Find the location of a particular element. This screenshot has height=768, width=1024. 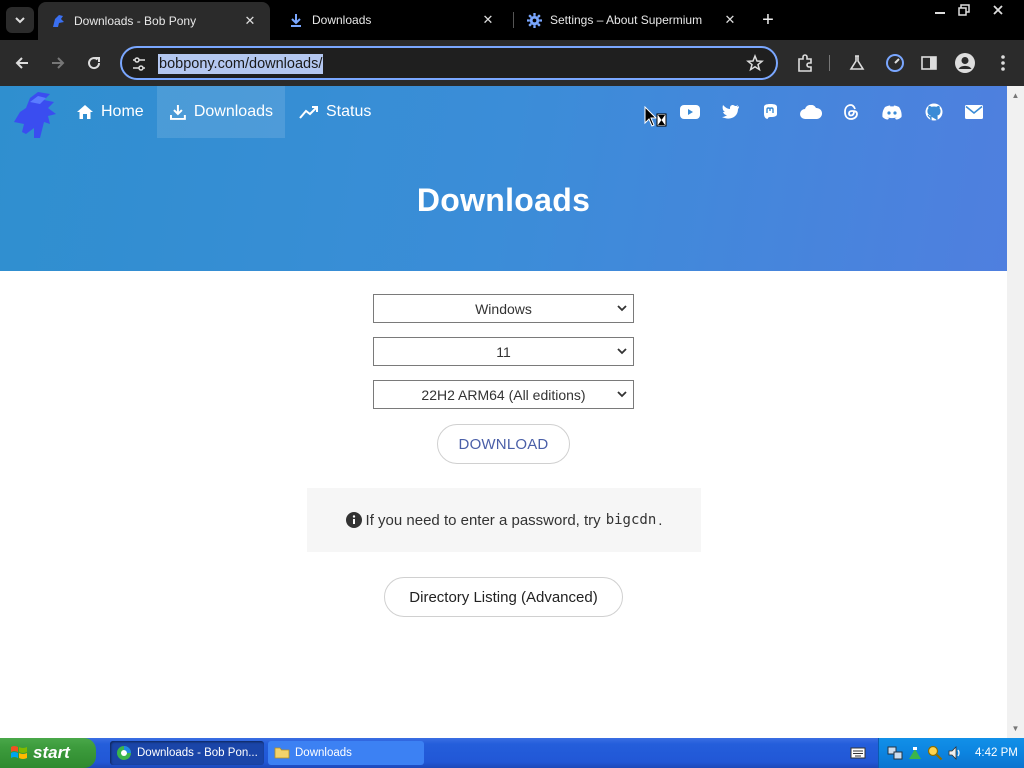

version-select-value: 11 is located at coordinates (503, 351).